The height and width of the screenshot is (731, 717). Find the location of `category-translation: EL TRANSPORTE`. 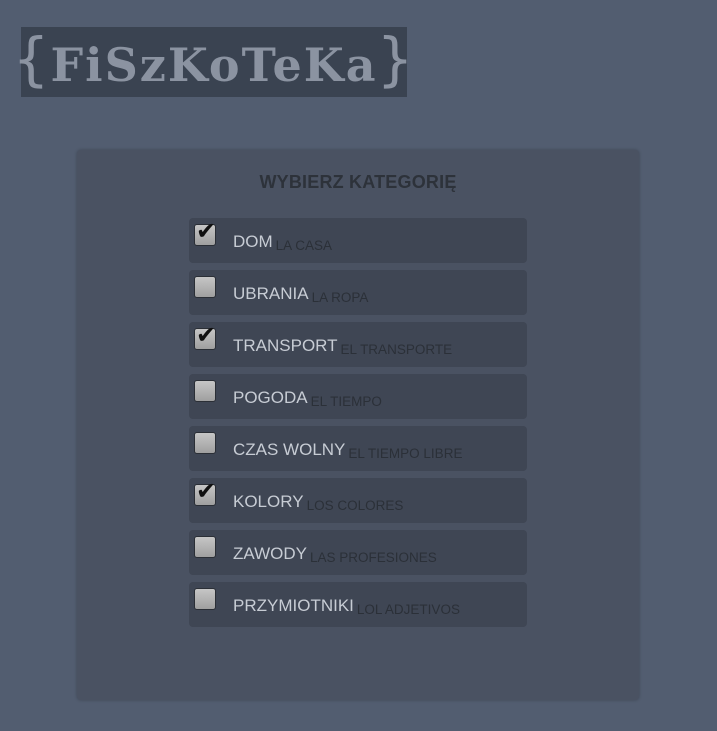

category-translation: EL TRANSPORTE is located at coordinates (396, 349).